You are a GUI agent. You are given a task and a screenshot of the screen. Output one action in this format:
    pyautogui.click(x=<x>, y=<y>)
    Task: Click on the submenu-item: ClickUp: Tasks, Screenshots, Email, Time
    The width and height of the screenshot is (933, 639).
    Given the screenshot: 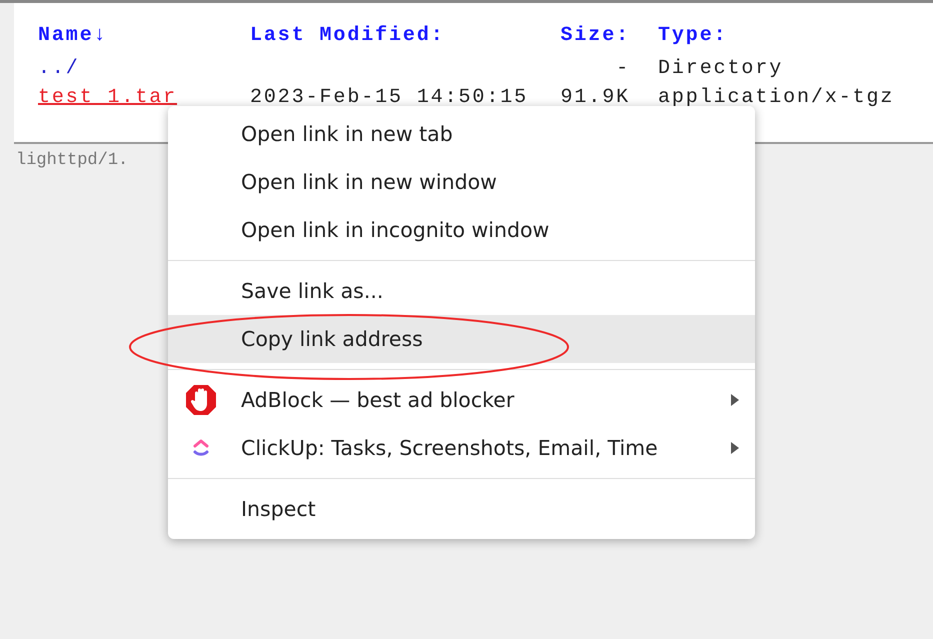 What is the action you would take?
    pyautogui.click(x=461, y=448)
    